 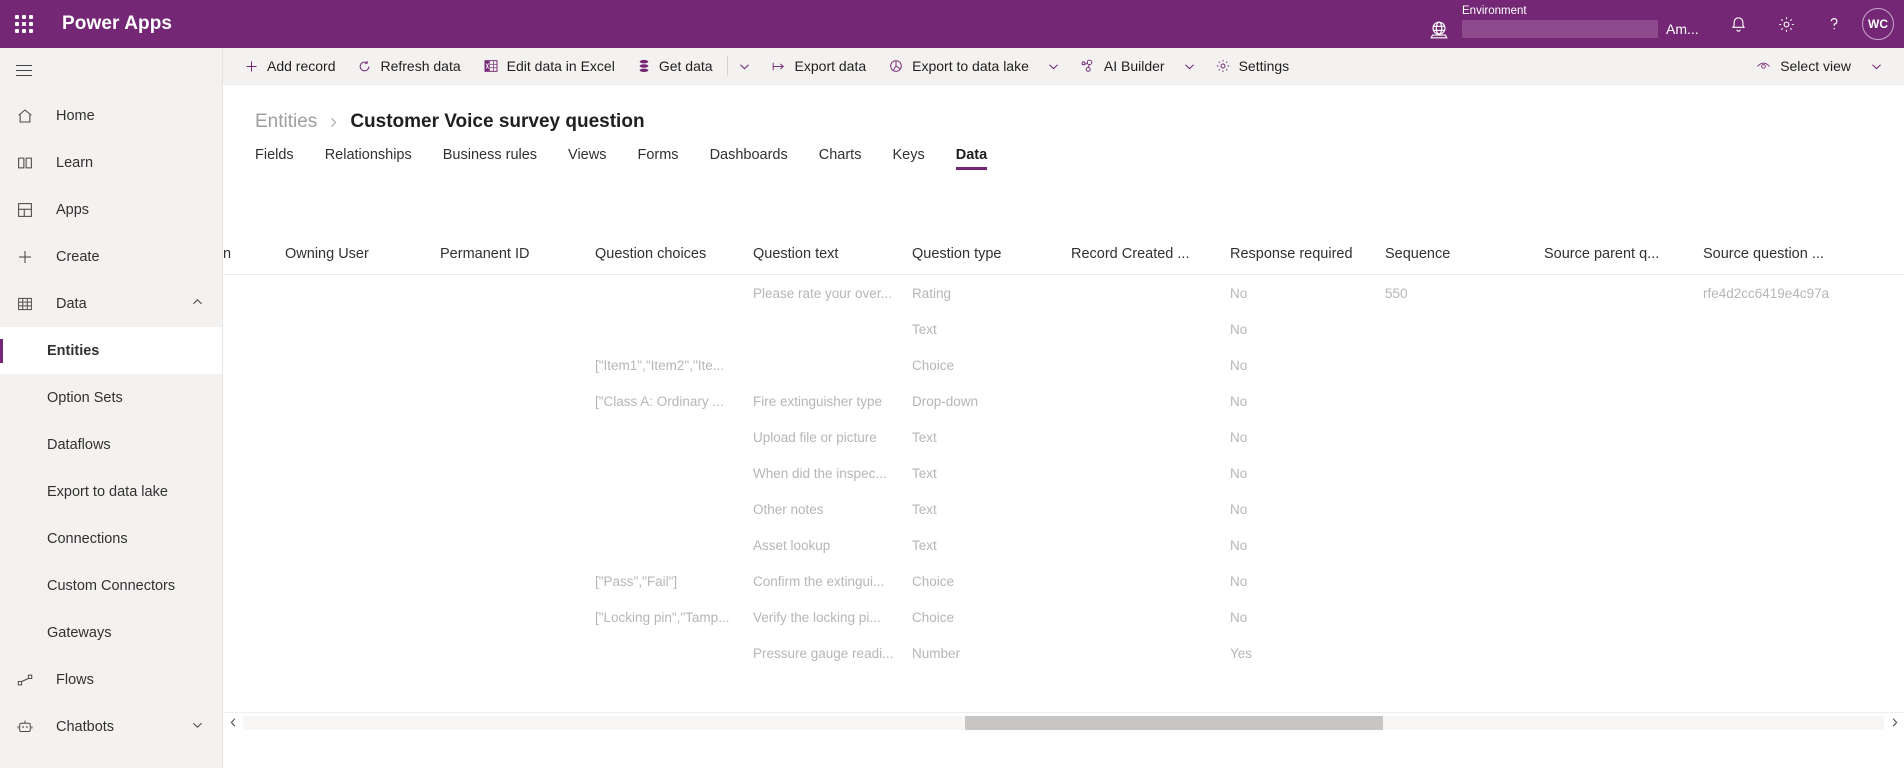 I want to click on sidebar-item-data: Data, so click(x=111, y=303).